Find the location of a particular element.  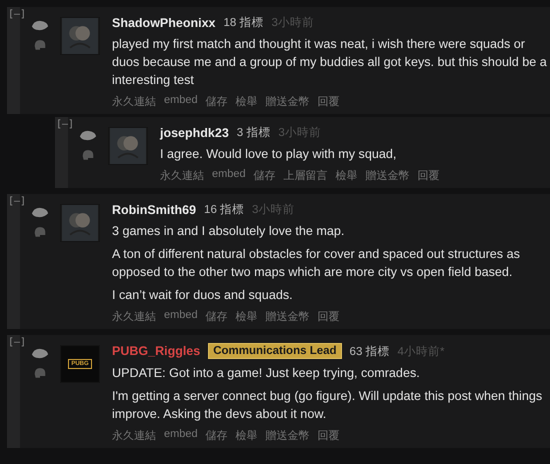

points-count: 63 指標 is located at coordinates (370, 351).